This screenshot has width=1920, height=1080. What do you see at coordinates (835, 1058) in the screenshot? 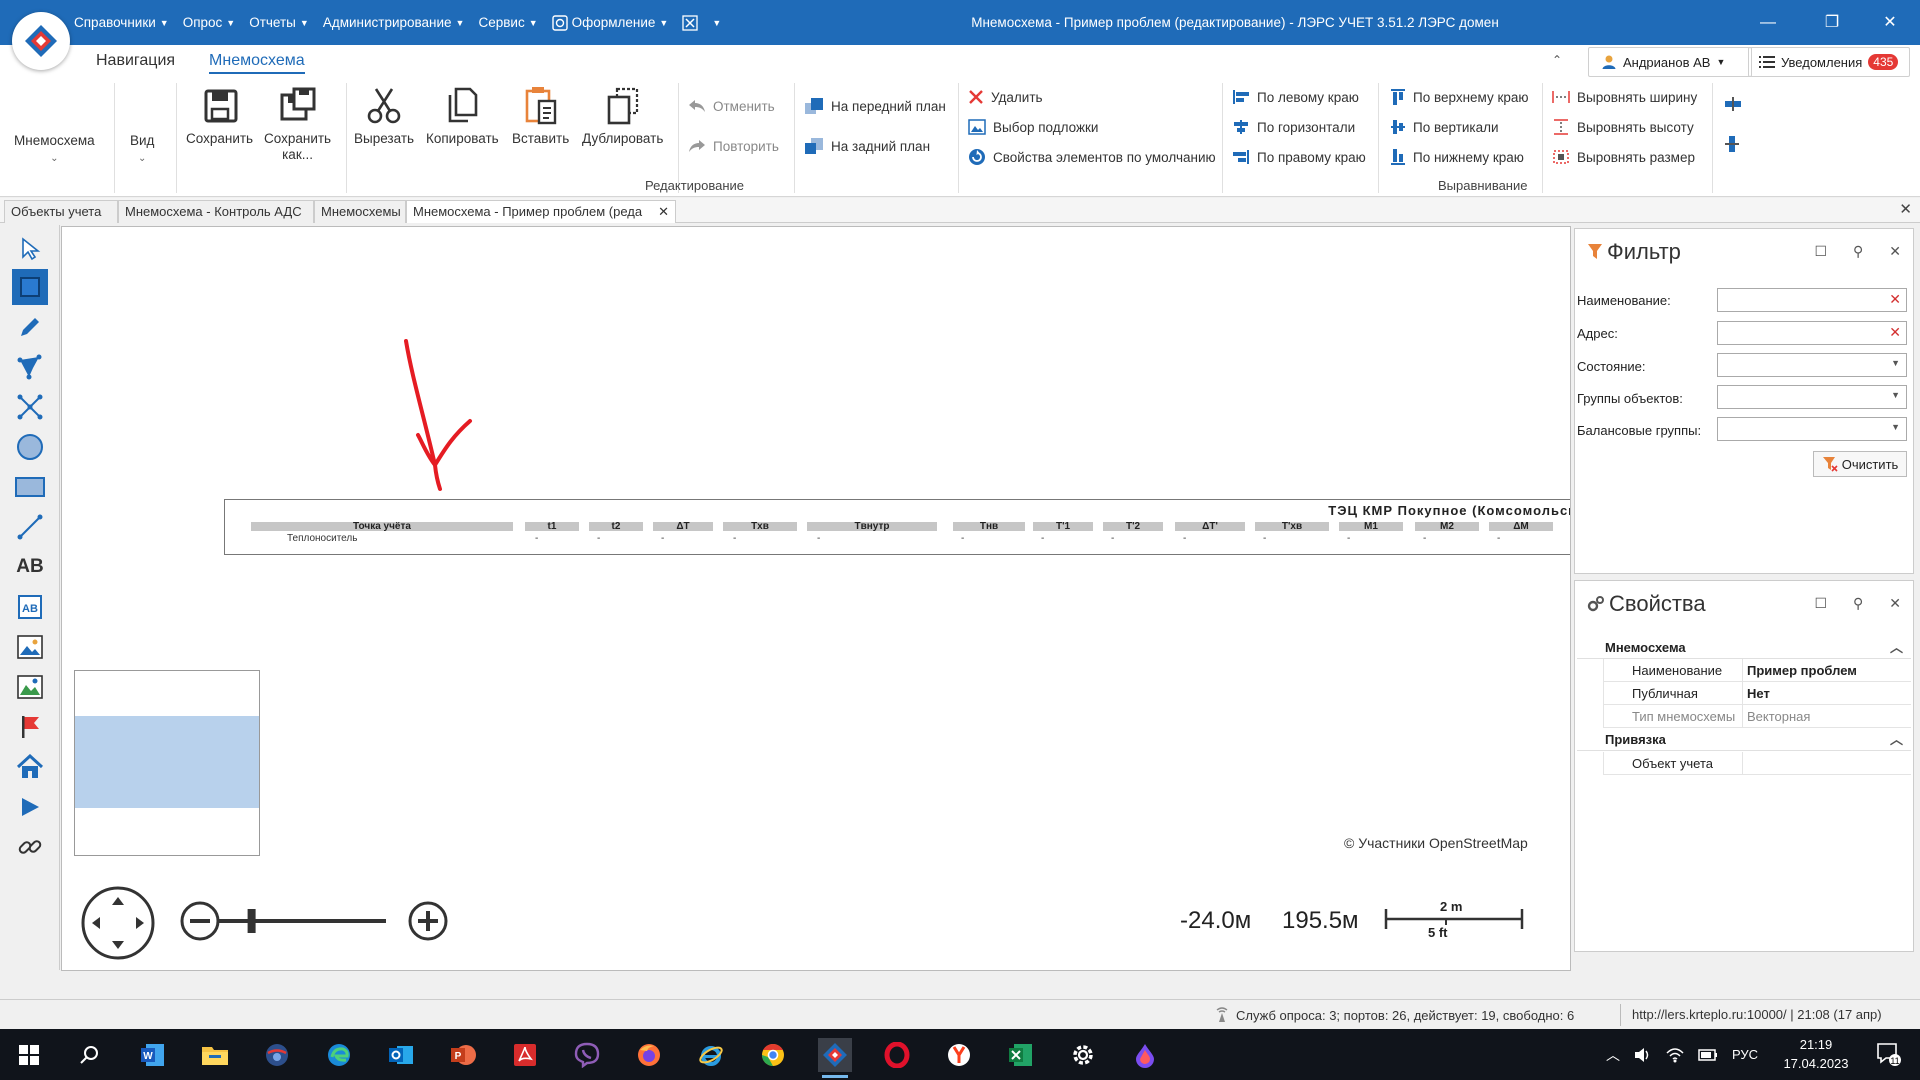
I see `taskbar-lers` at bounding box center [835, 1058].